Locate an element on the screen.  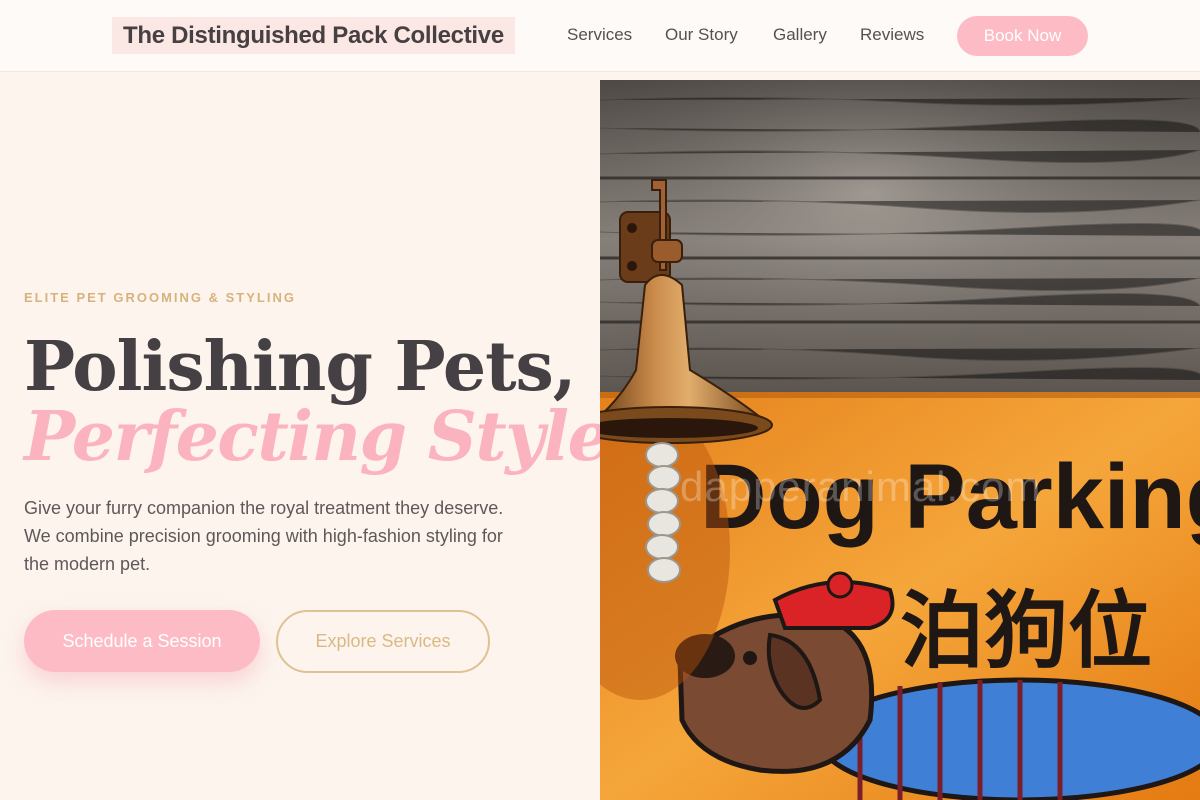
hero-eyebrow: ELITE PET GROOMING & STYLING is located at coordinates (160, 297).